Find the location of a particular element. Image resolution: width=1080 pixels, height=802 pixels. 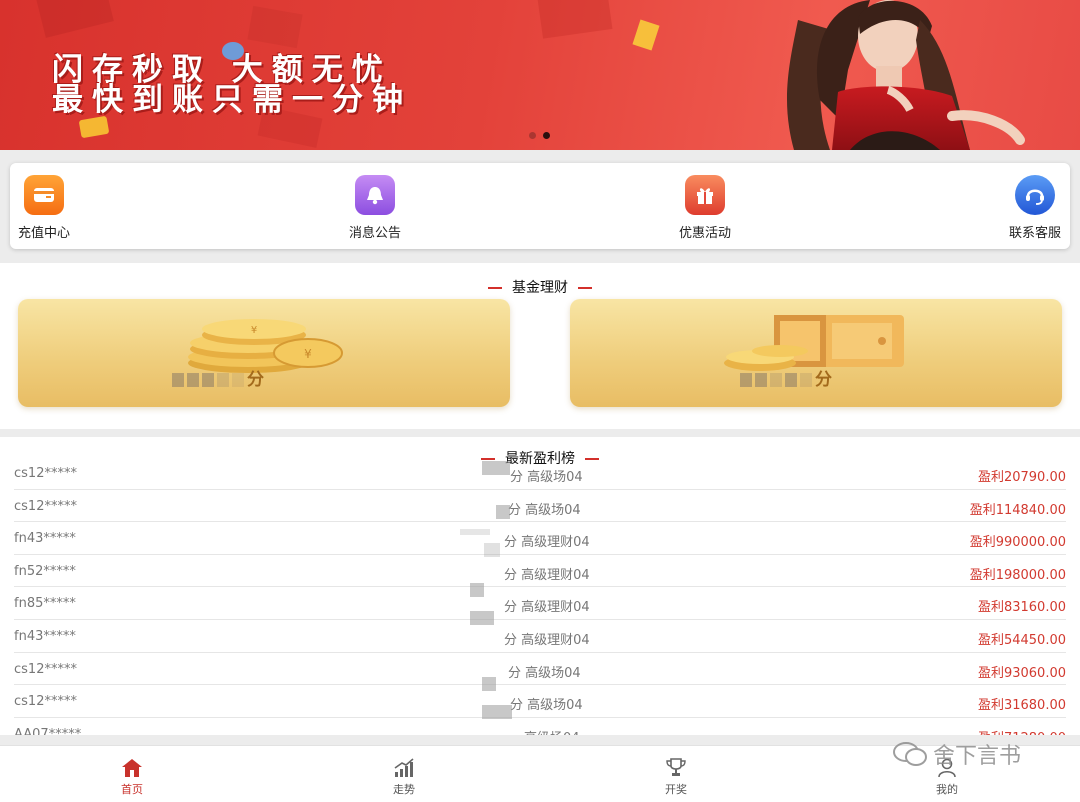

privacy-mosaic is located at coordinates (490, 593).